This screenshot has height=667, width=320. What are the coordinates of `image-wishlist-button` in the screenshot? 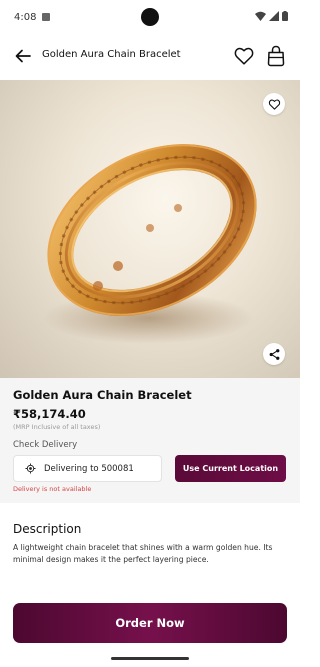 It's located at (274, 104).